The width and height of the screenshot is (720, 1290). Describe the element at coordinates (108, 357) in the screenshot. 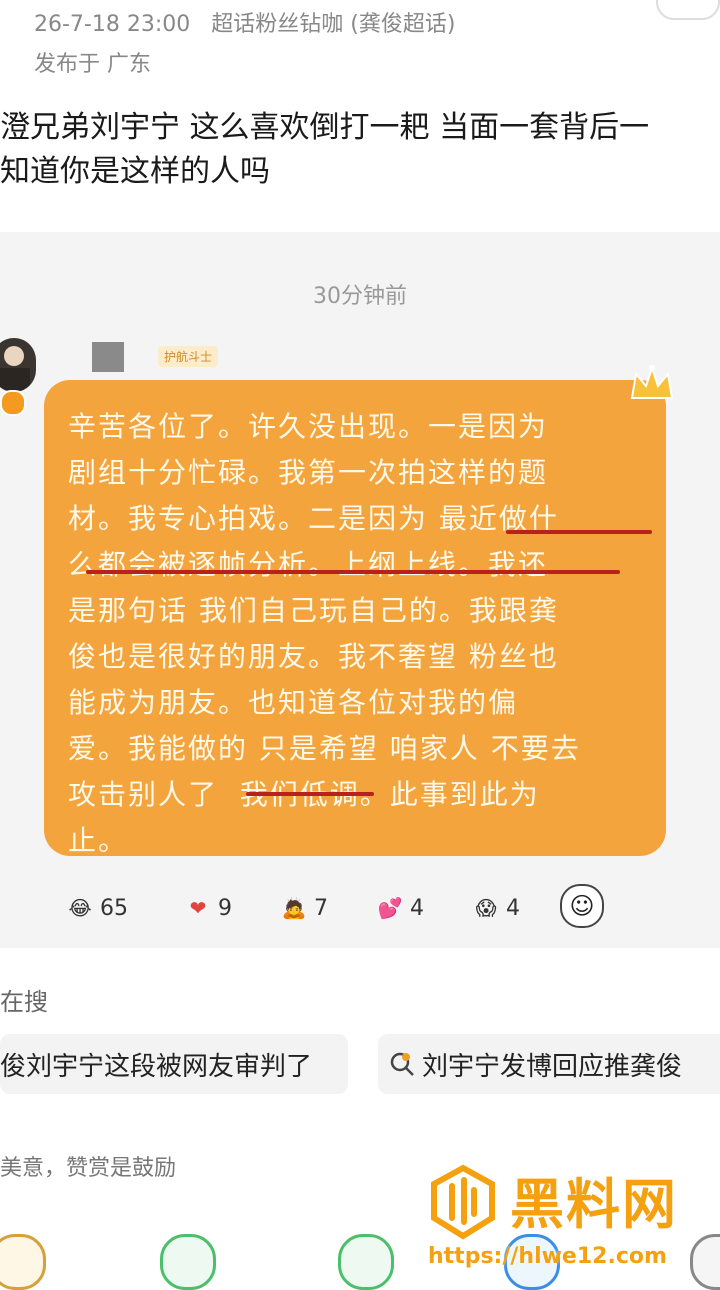

I see `redacted-username` at that location.